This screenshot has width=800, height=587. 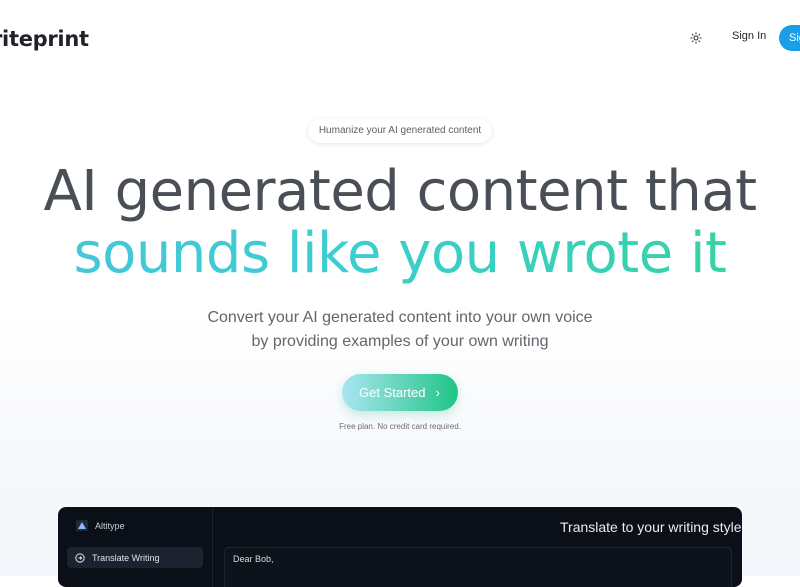 I want to click on editor-textarea: Dear Bob,, so click(x=478, y=567).